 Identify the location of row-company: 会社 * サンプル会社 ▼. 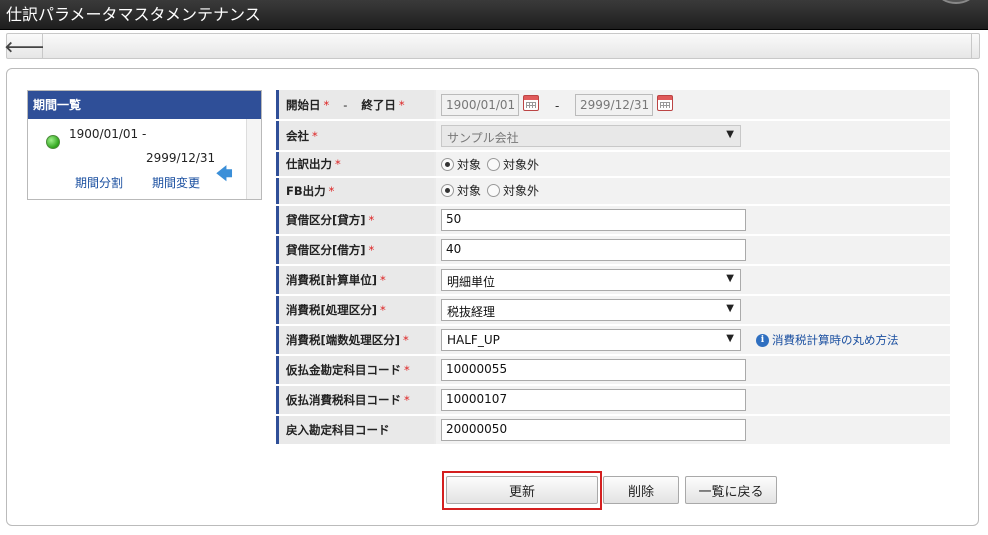
(613, 136).